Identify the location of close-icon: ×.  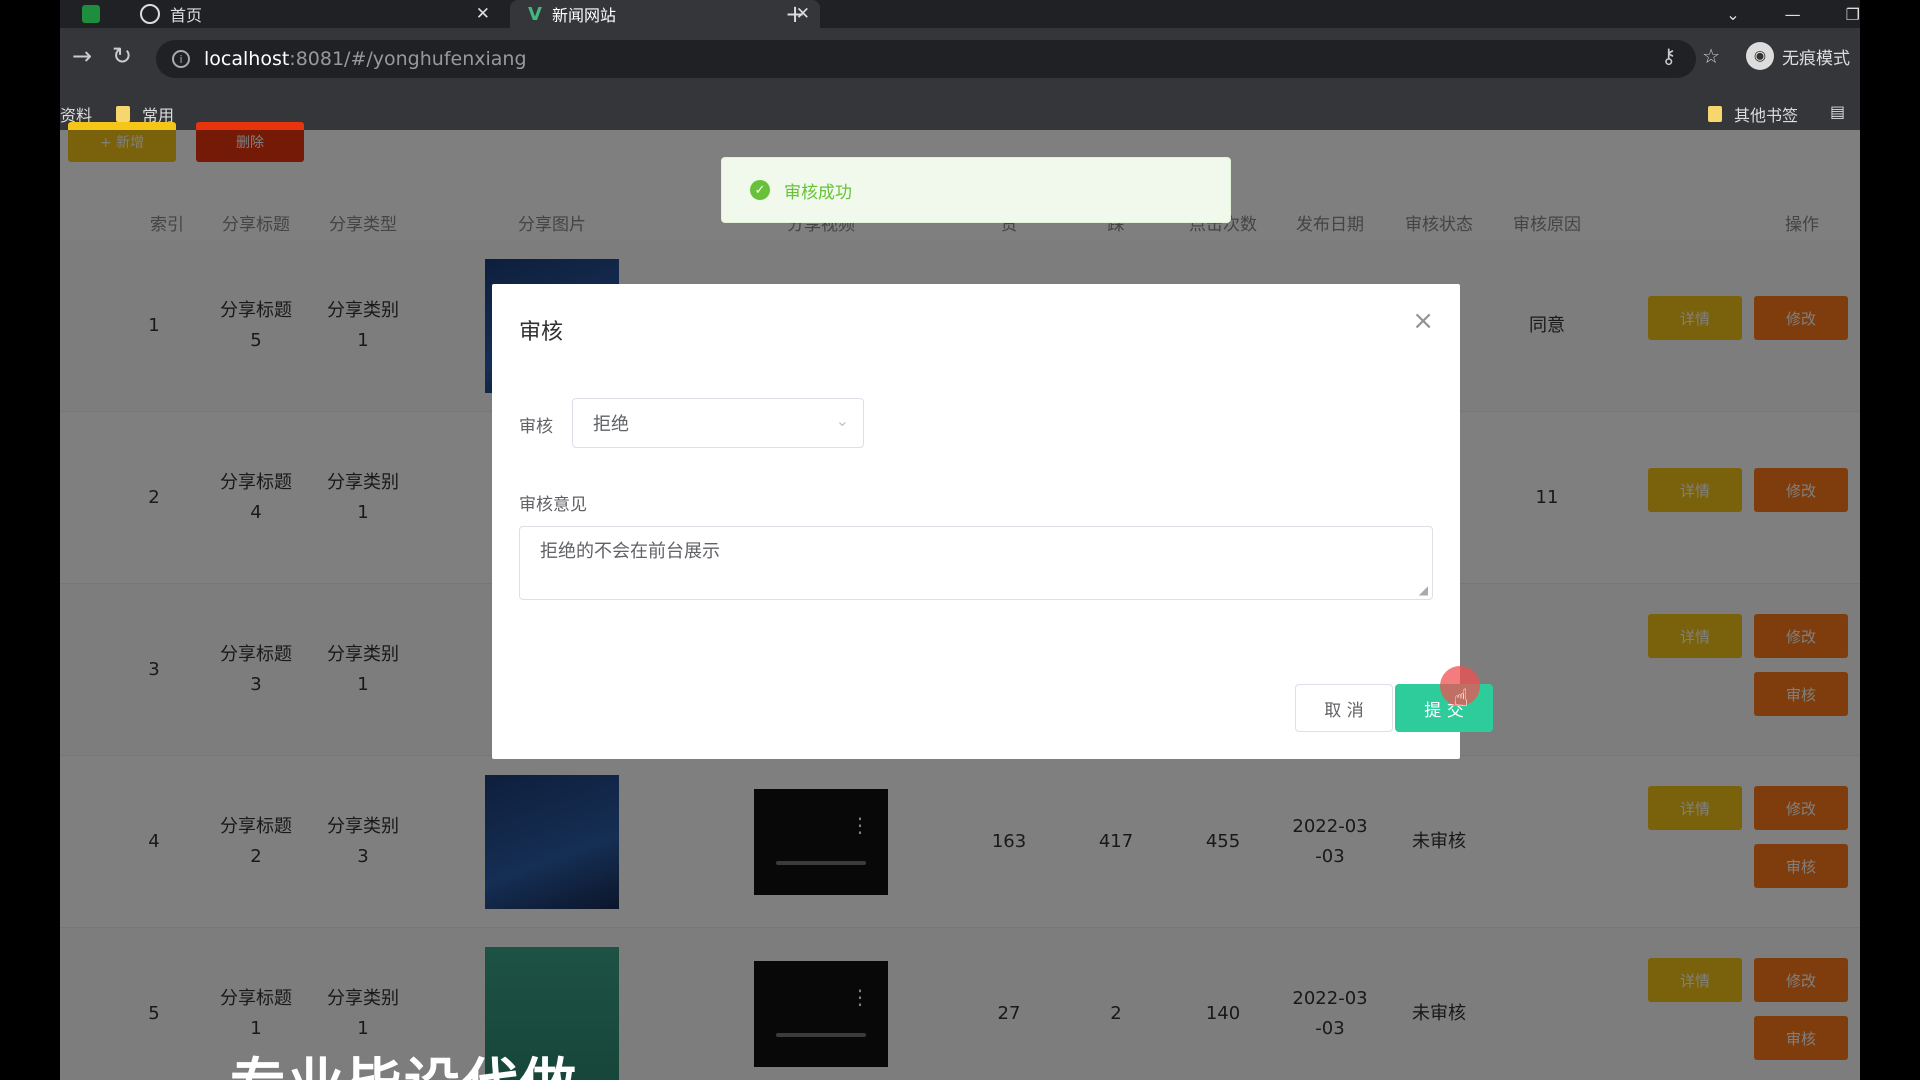
(1423, 321).